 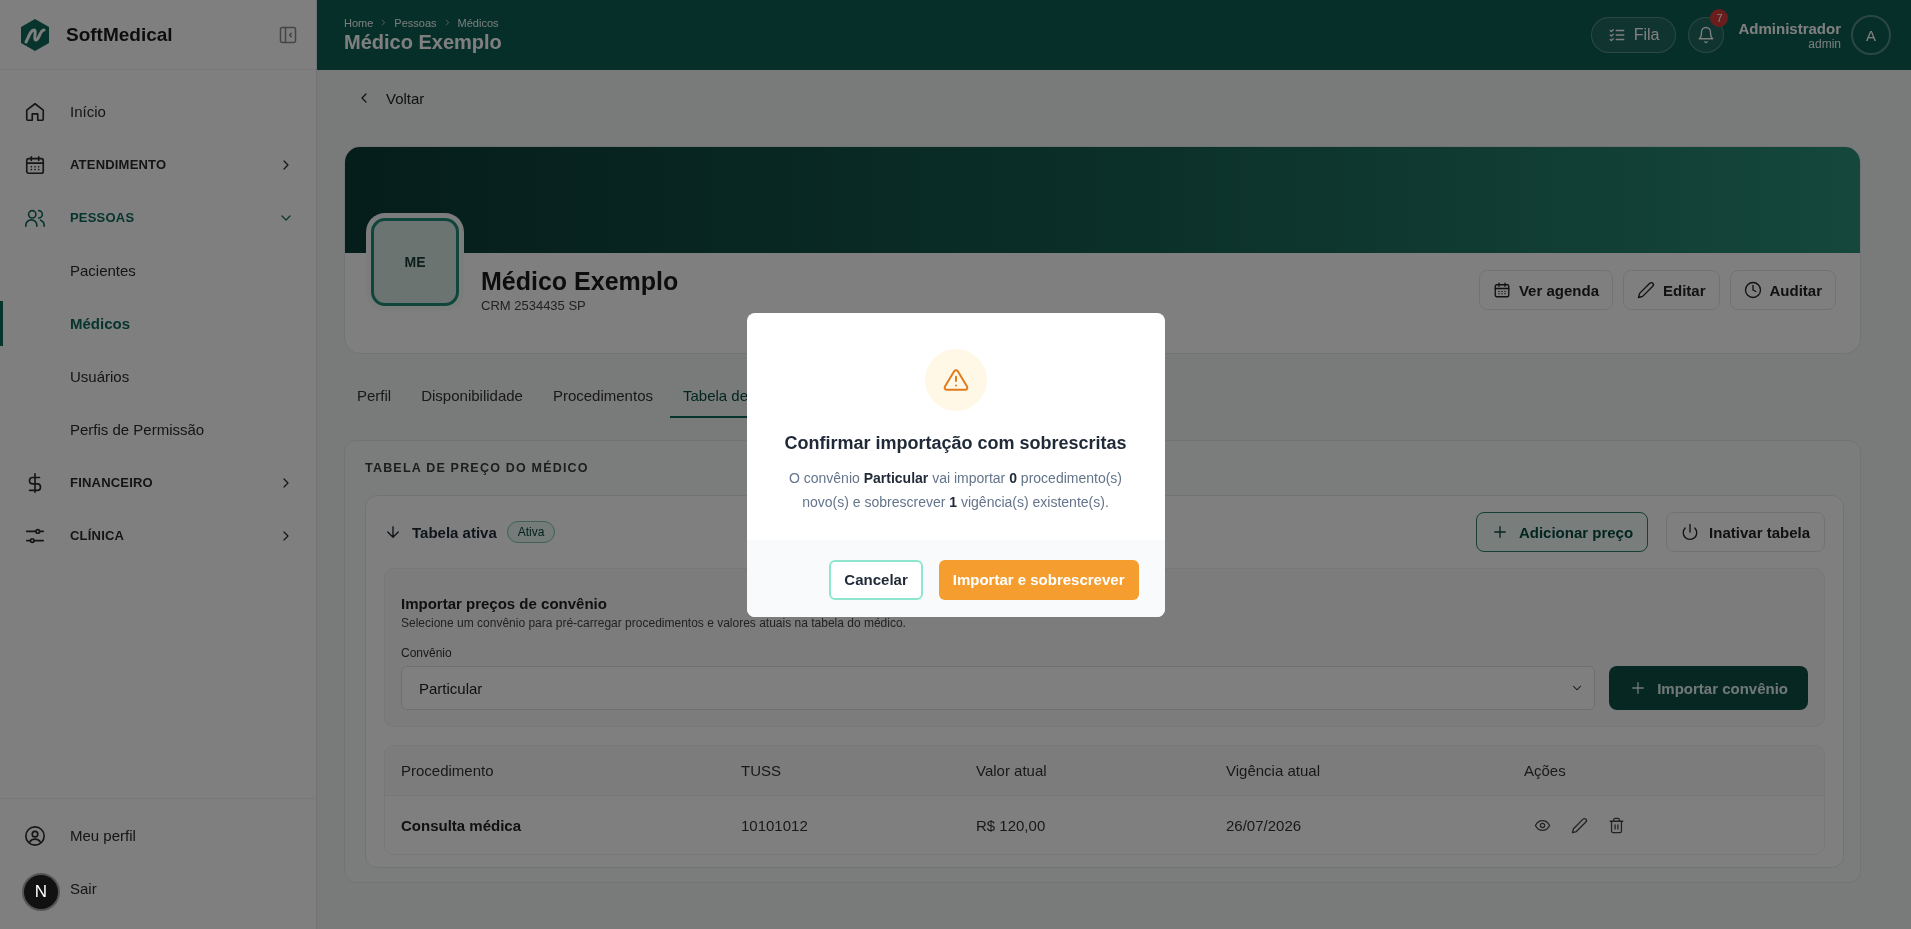 What do you see at coordinates (1690, 532) in the screenshot?
I see `power-icon` at bounding box center [1690, 532].